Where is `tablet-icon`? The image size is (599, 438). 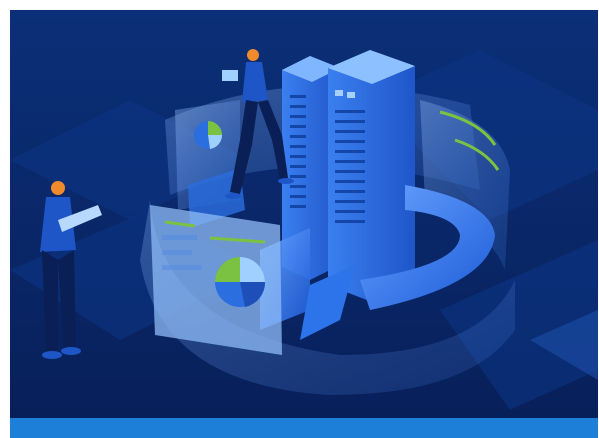
tablet-icon is located at coordinates (230, 75).